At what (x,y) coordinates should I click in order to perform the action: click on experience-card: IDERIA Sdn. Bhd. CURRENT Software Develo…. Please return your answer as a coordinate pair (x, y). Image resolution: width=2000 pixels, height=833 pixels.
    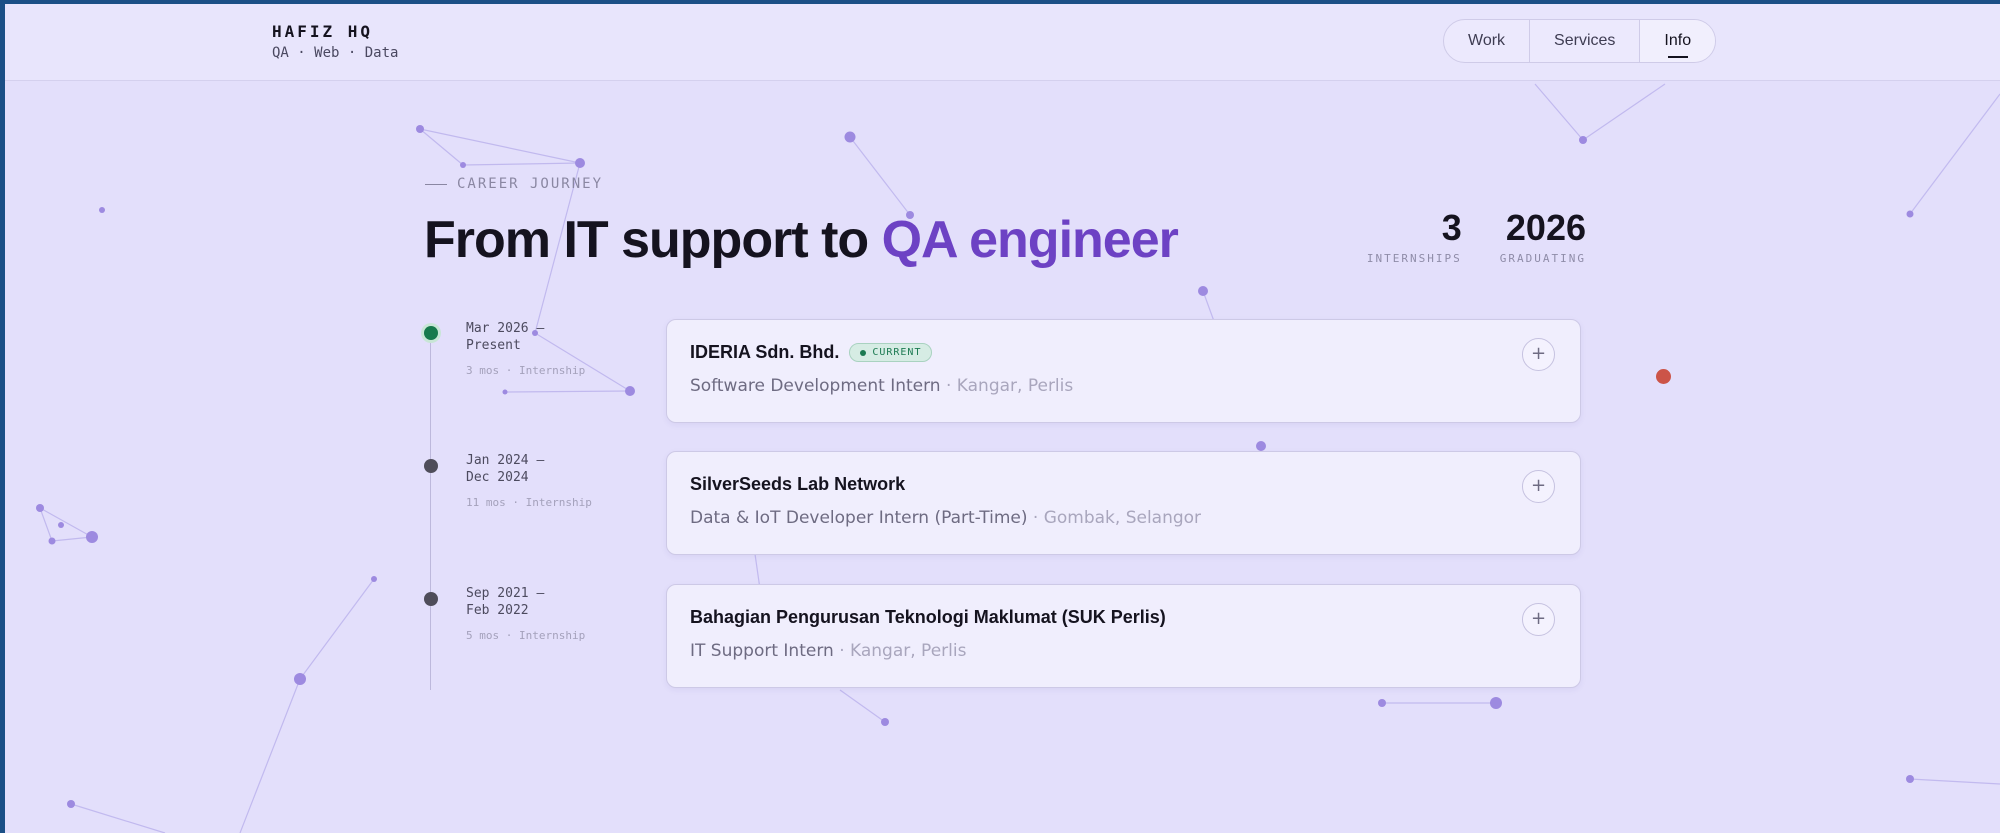
    Looking at the image, I should click on (1123, 371).